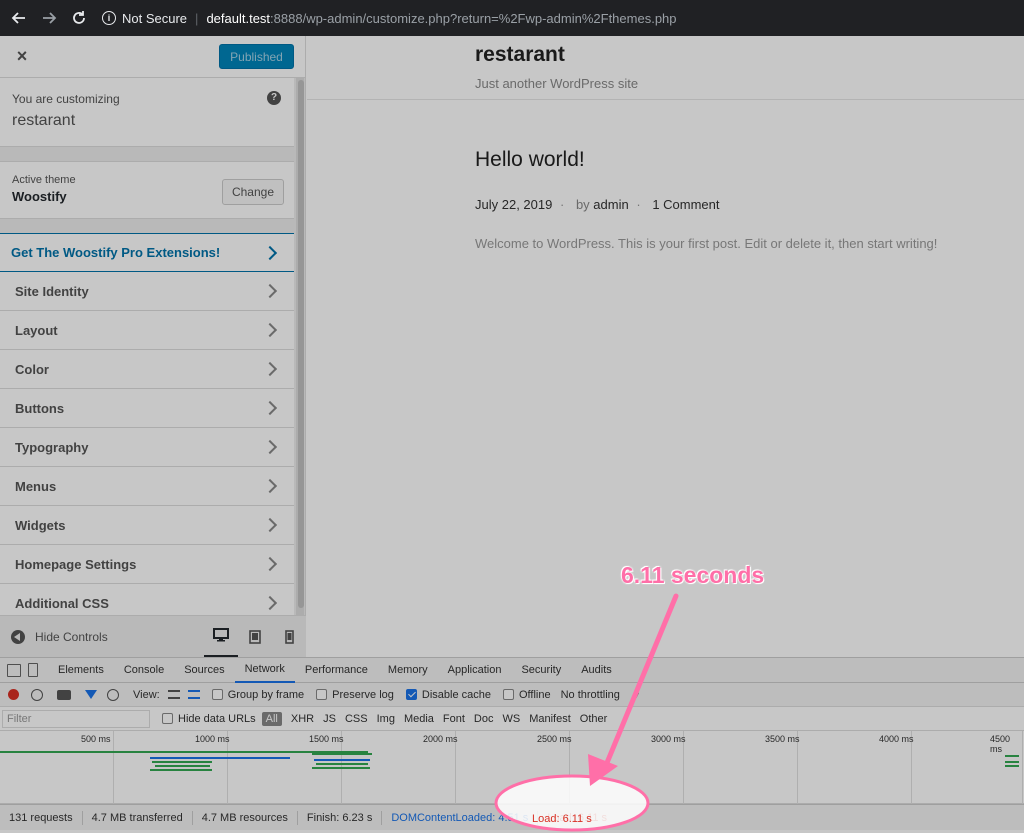  Describe the element at coordinates (91, 694) in the screenshot. I see `filter-icon` at that location.